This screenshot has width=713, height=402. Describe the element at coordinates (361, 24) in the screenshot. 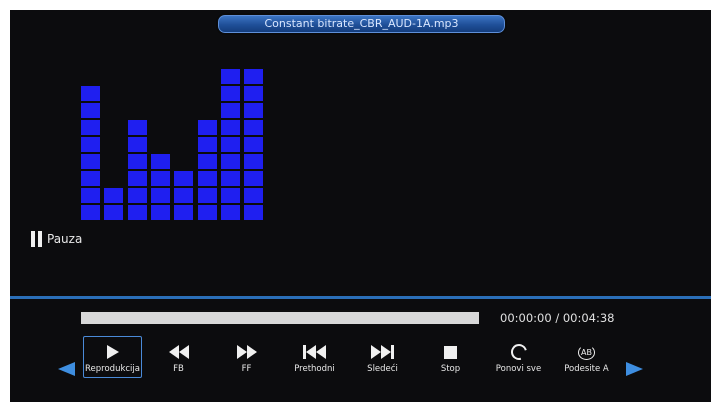

I see `file-title: Constant bitrate_CBR_AUD-1A.mp3` at that location.